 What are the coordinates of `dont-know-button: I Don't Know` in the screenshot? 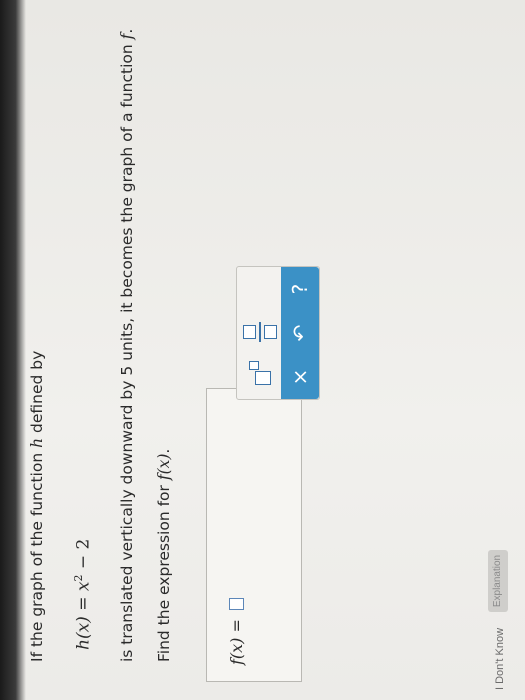 It's located at (500, 659).